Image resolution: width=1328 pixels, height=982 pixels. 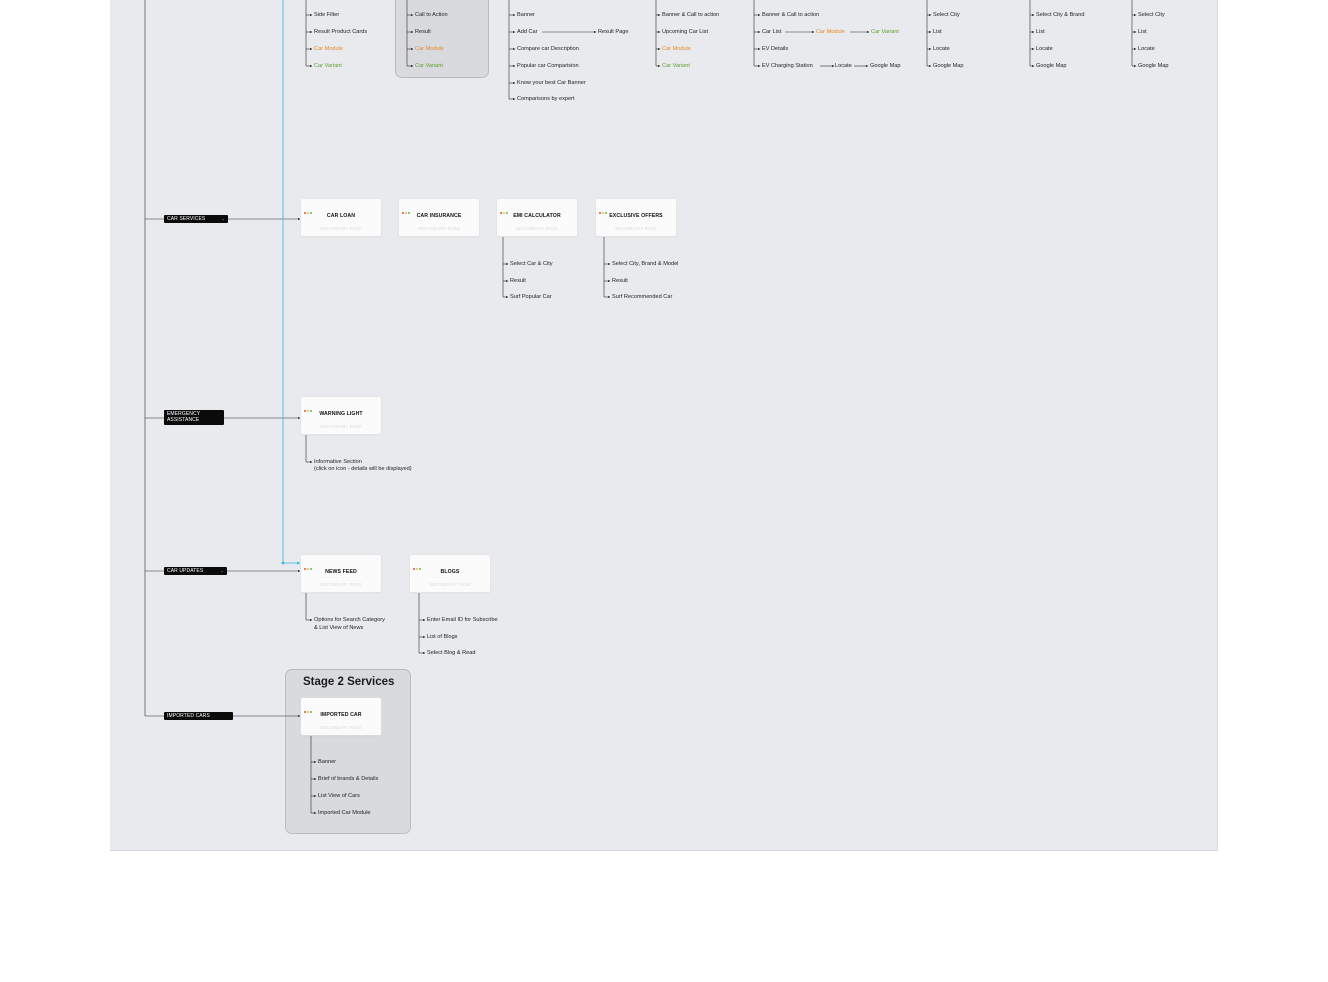 I want to click on section-label: ASSISTANCE, so click(x=183, y=420).